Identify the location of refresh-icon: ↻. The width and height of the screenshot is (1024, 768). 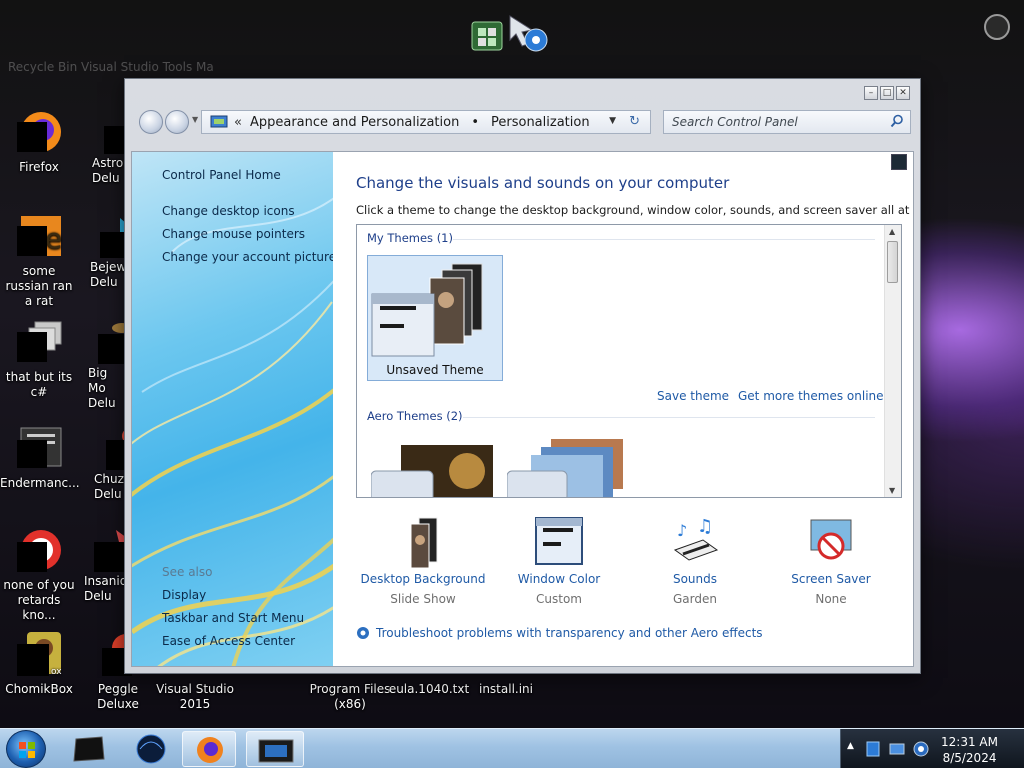
(634, 121).